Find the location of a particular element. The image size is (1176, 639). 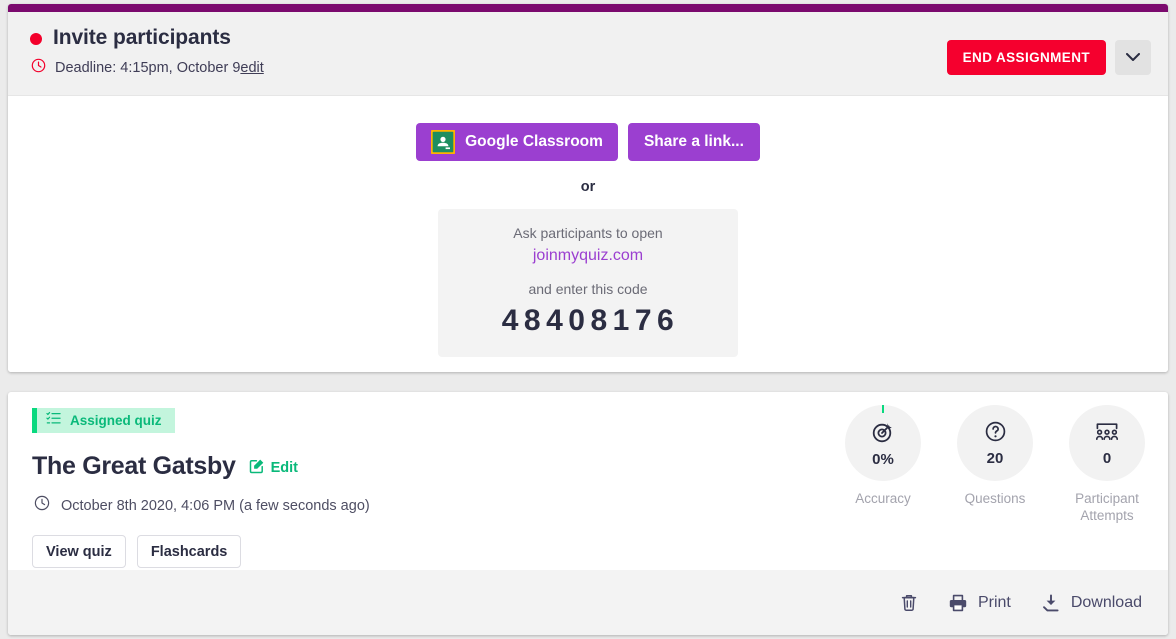

join-instruction-open: Ask participants to open is located at coordinates (588, 233).